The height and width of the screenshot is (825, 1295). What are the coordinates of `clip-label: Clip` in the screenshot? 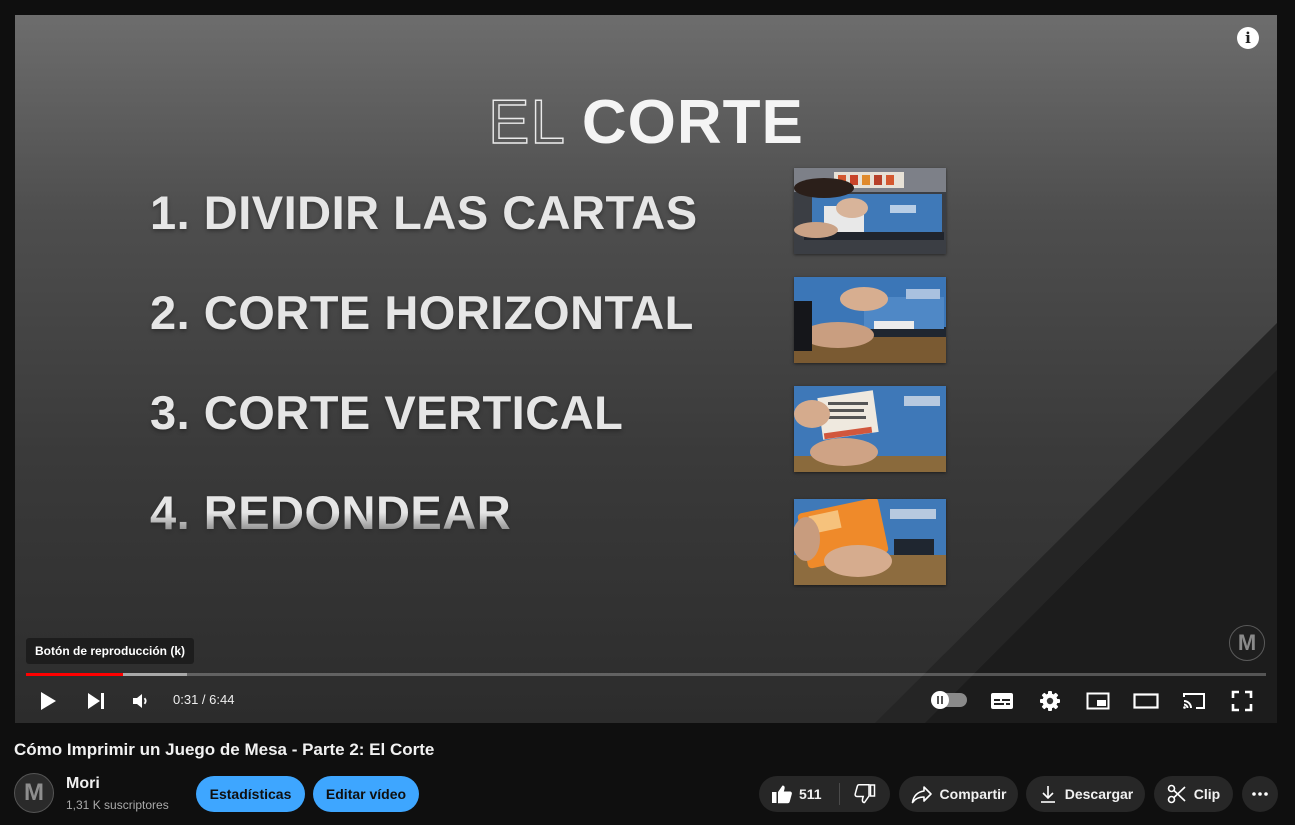 It's located at (1207, 794).